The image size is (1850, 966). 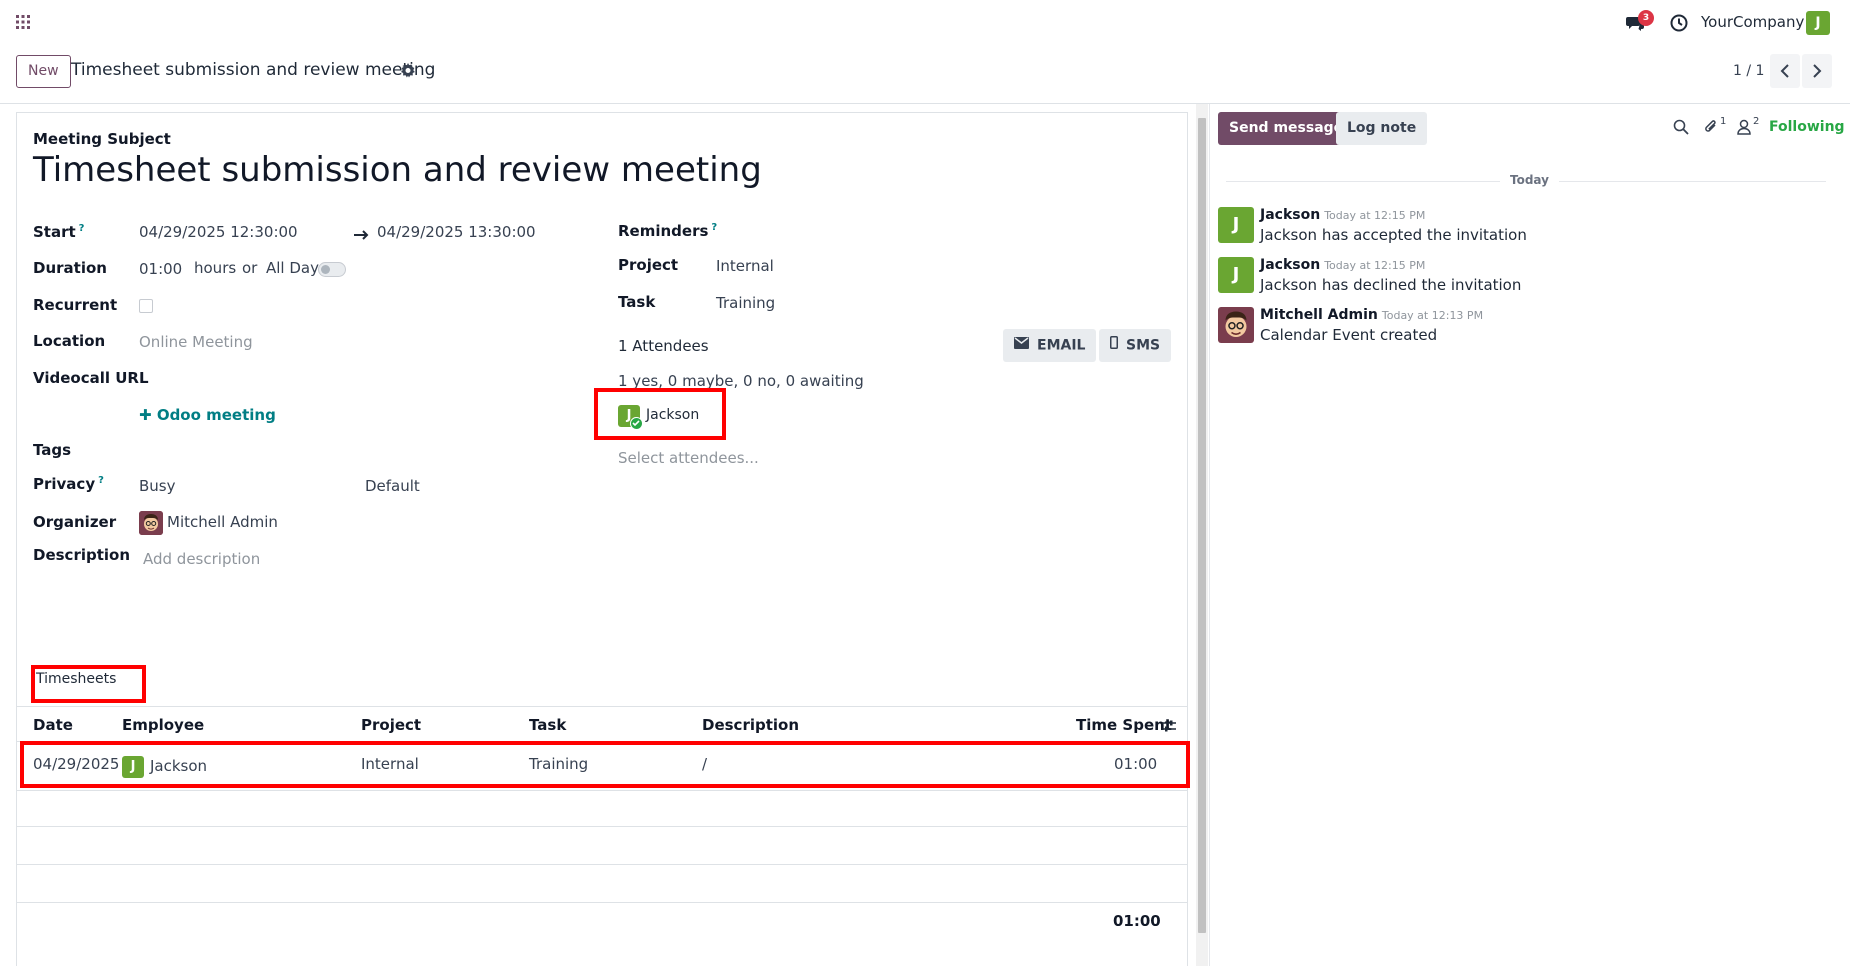 What do you see at coordinates (82, 555) in the screenshot?
I see `description-label: Description` at bounding box center [82, 555].